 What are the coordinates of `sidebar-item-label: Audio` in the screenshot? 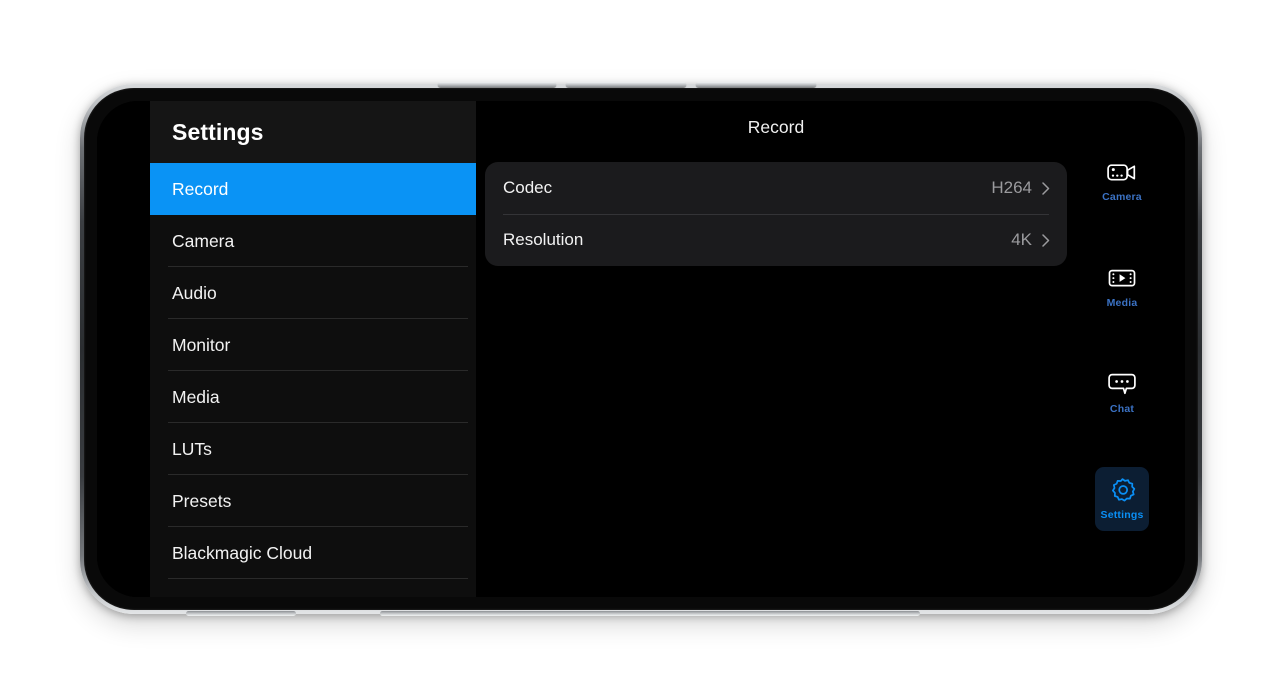 It's located at (194, 292).